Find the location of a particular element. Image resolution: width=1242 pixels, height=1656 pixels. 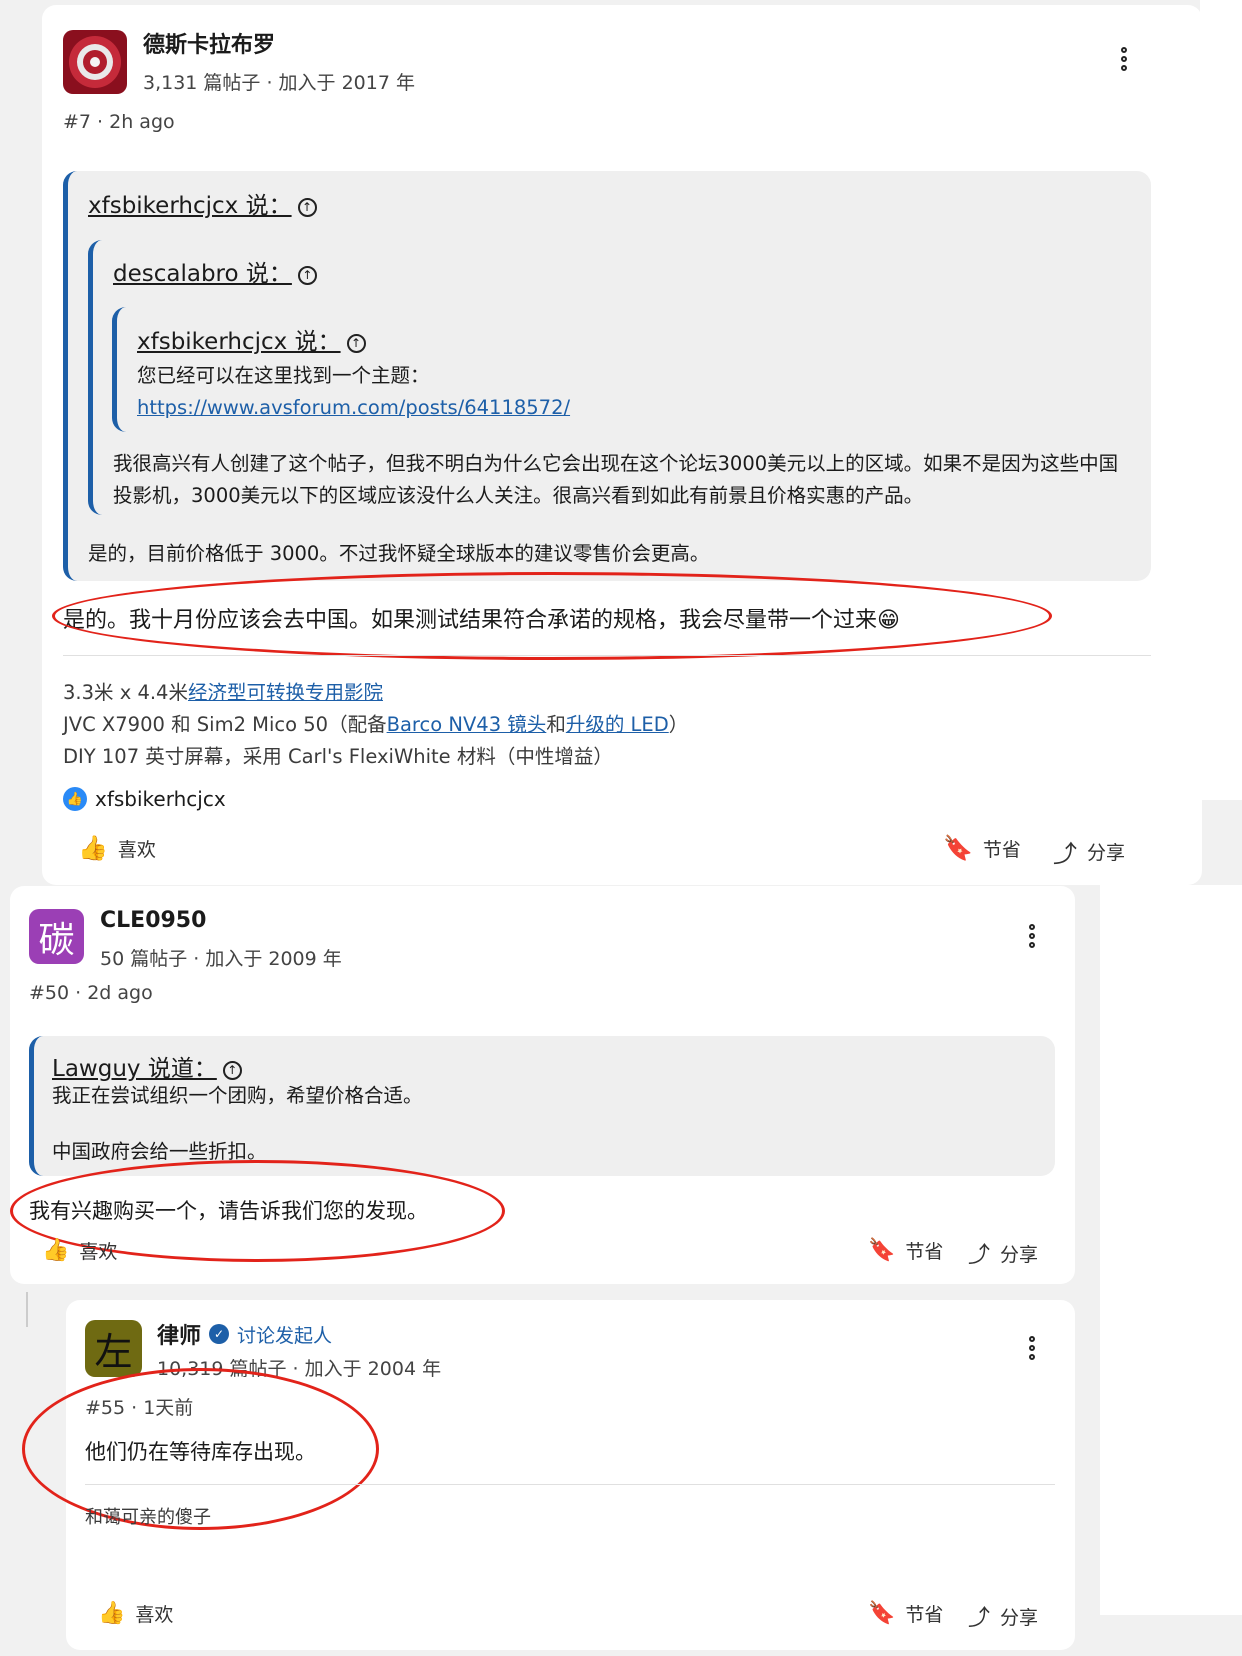

sig-link-lens: Barco NV43 镜头 is located at coordinates (467, 724).